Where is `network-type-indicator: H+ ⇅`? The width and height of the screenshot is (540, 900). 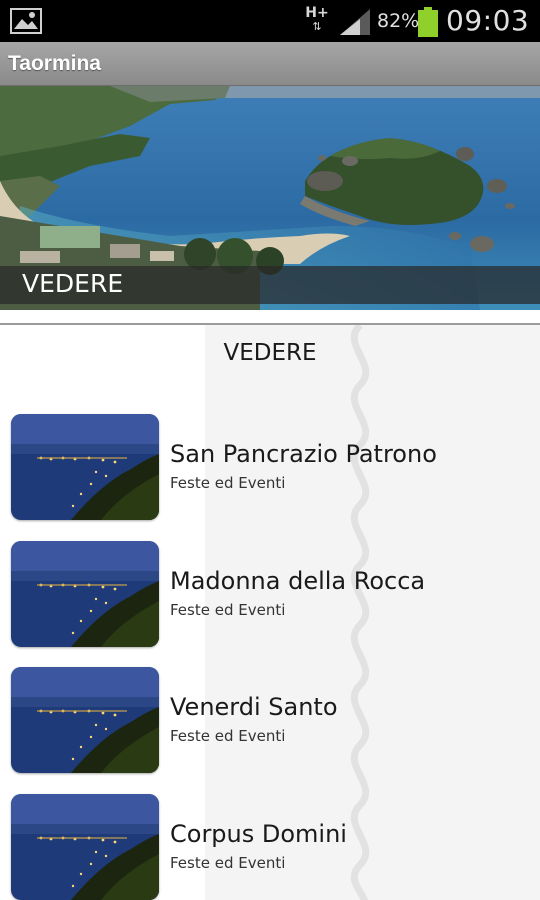 network-type-indicator: H+ ⇅ is located at coordinates (317, 20).